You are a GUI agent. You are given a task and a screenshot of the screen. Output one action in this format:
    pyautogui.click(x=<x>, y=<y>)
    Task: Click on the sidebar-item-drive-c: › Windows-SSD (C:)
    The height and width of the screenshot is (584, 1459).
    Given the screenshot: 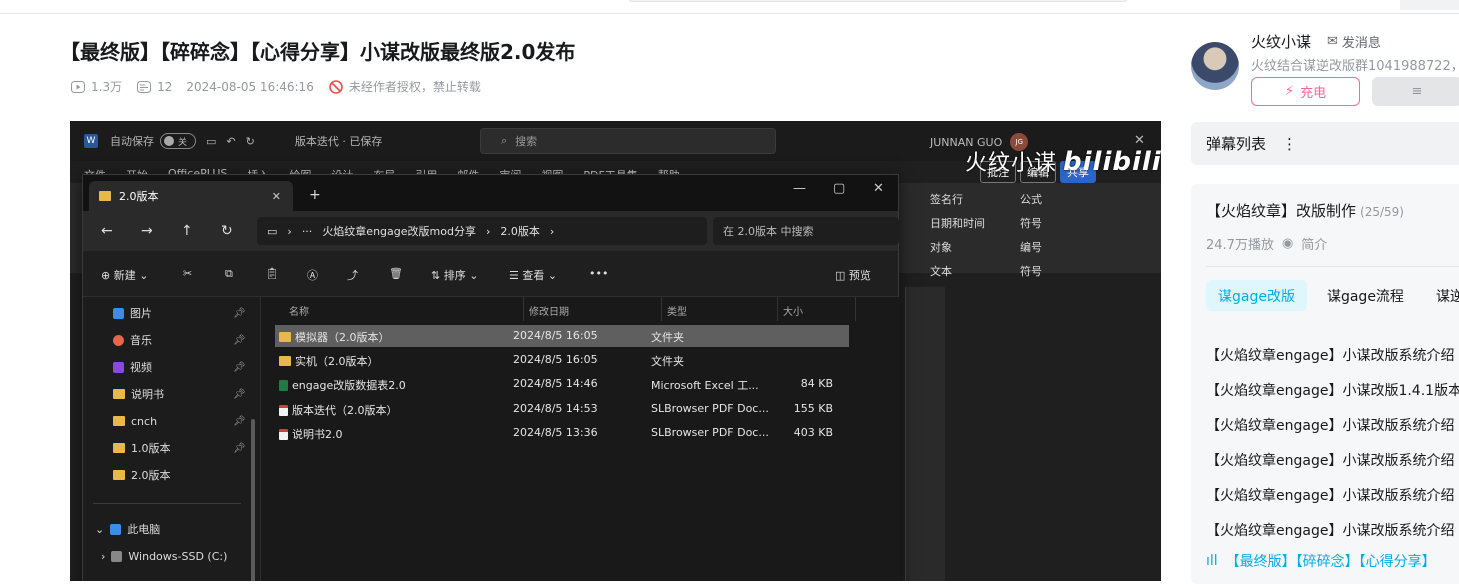 What is the action you would take?
    pyautogui.click(x=164, y=556)
    